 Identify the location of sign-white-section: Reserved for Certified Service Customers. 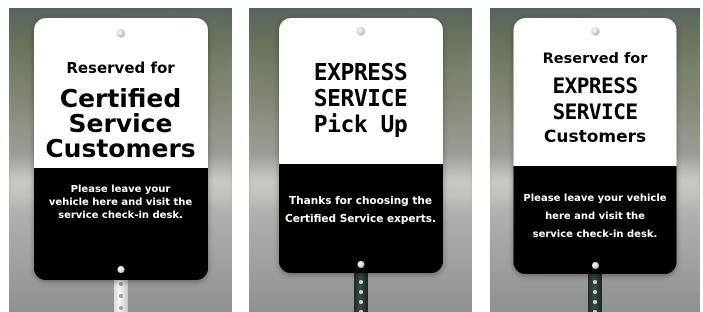
(120, 93).